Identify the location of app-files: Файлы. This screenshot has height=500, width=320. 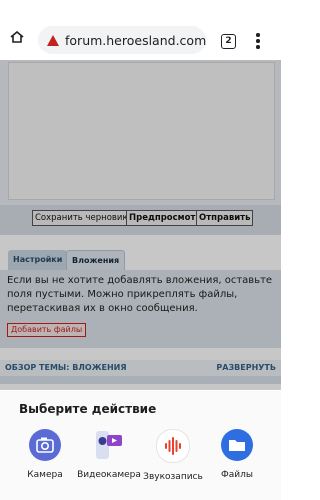
(237, 454).